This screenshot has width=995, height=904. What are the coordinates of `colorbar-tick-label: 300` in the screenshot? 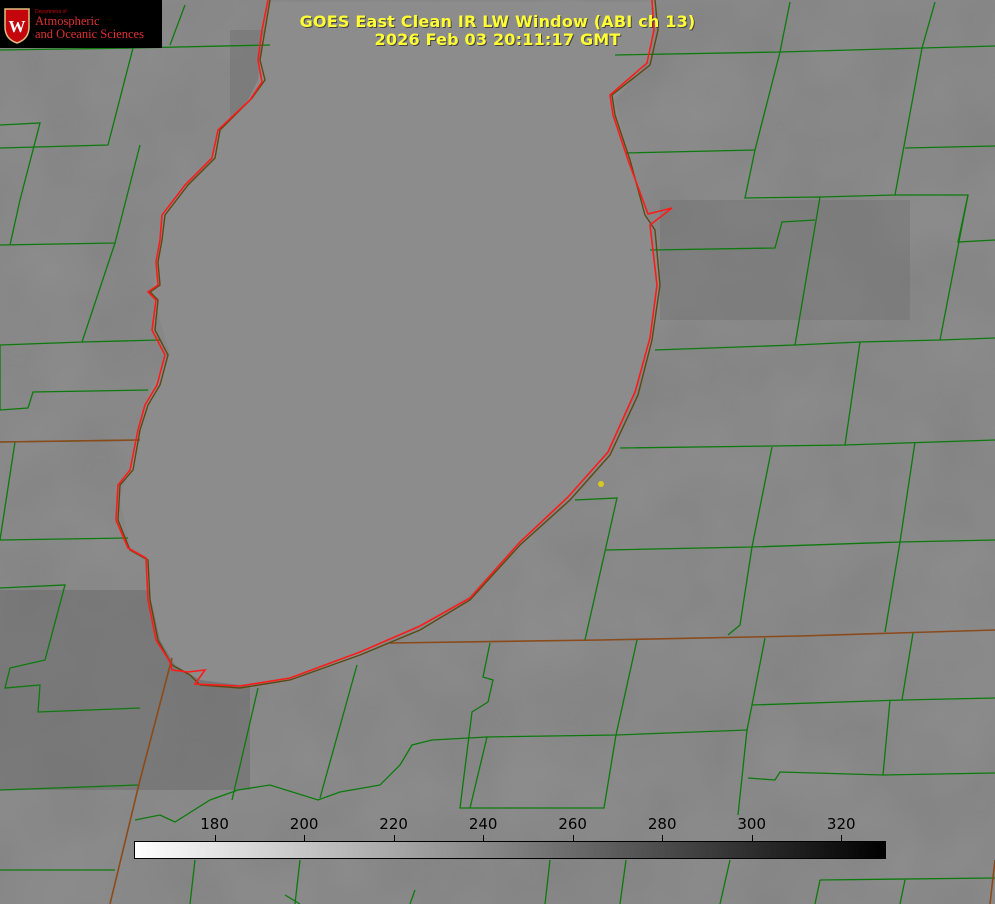 It's located at (752, 824).